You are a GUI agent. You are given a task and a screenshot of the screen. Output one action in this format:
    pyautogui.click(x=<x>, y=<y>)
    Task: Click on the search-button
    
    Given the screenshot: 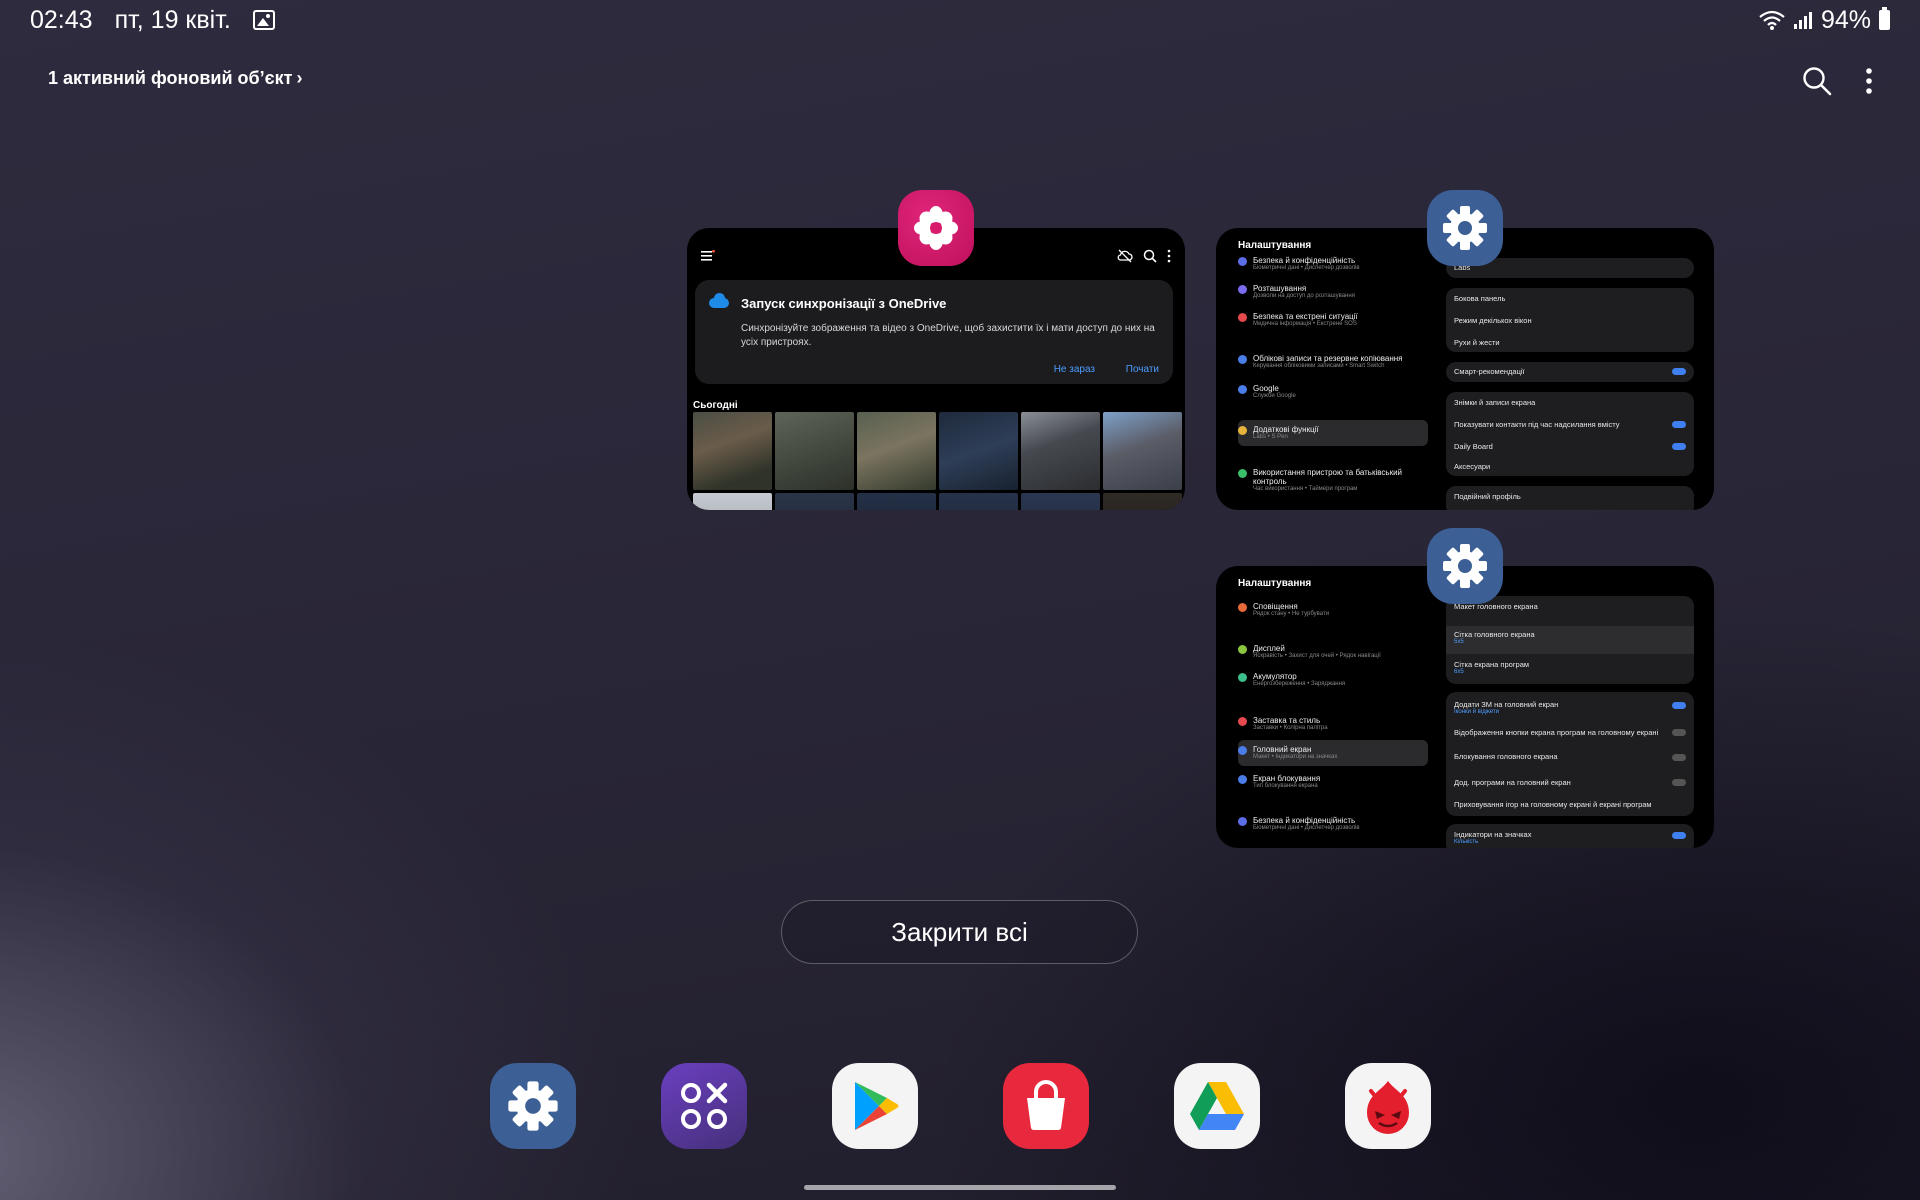 What is the action you would take?
    pyautogui.click(x=1817, y=81)
    